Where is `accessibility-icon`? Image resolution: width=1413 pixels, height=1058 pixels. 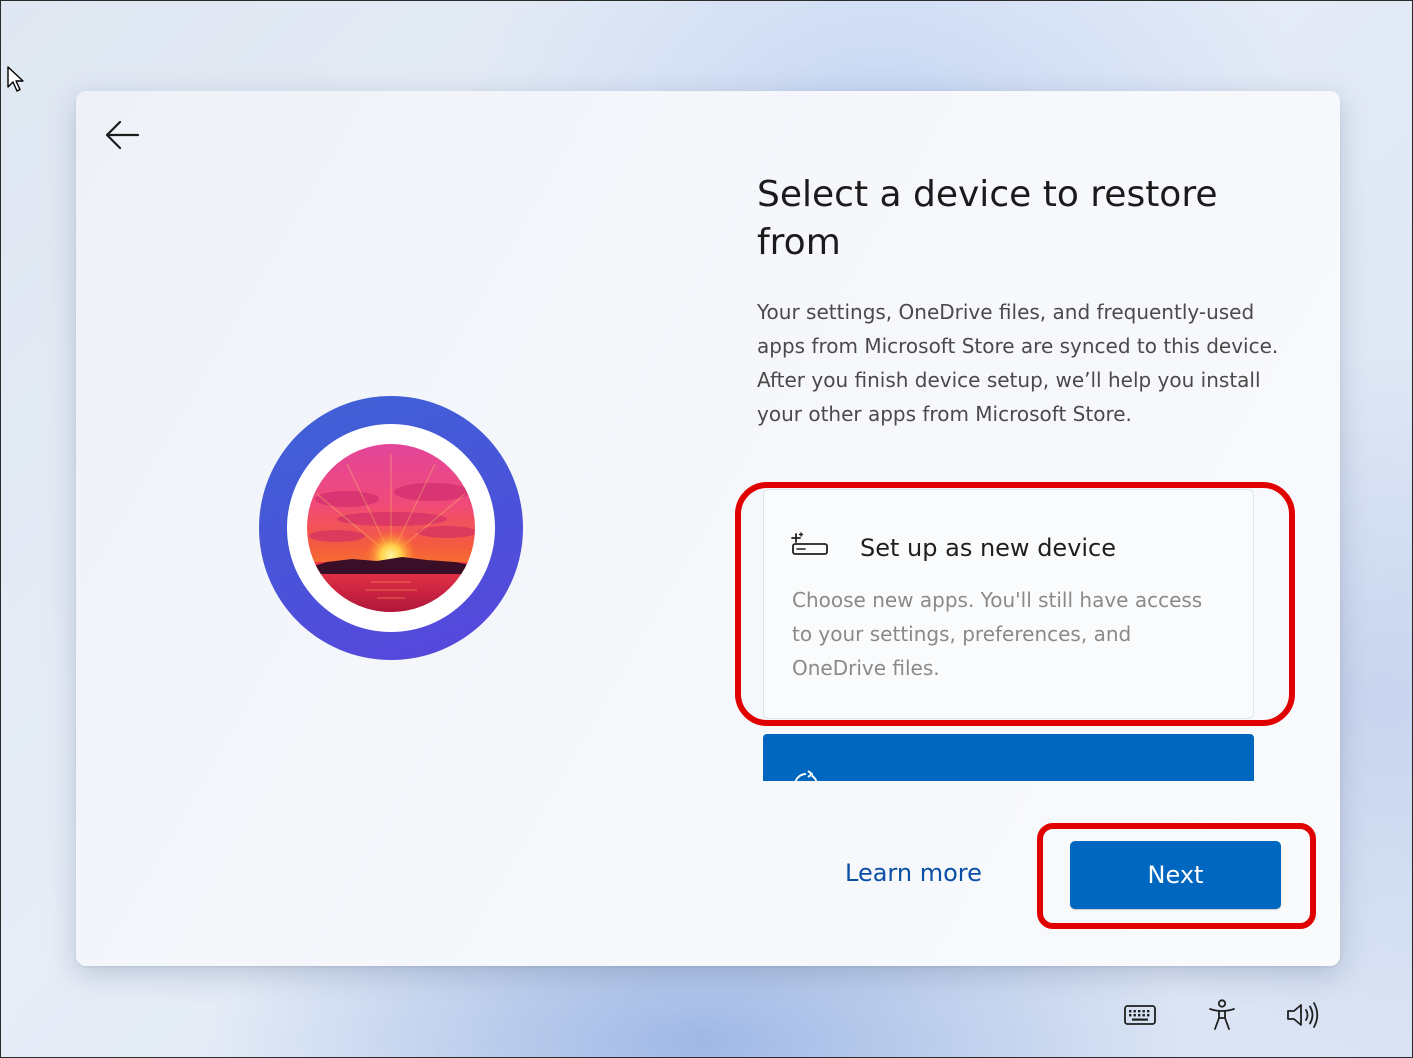 accessibility-icon is located at coordinates (1222, 1014).